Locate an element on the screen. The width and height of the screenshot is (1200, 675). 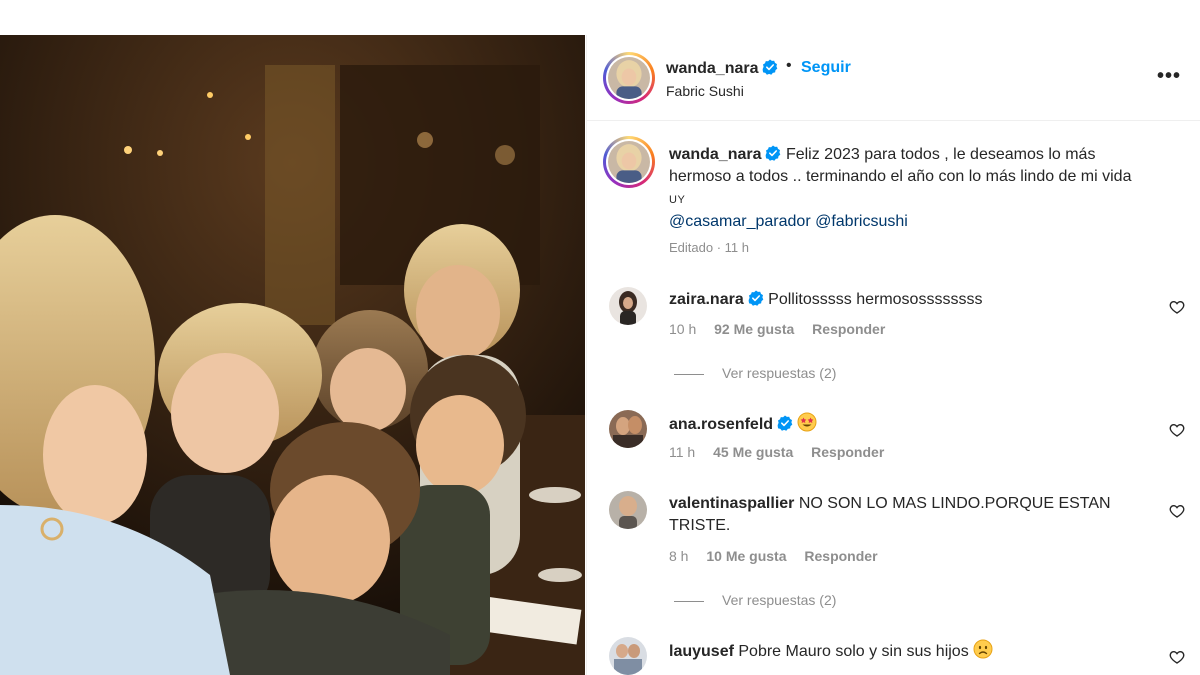
caption-username: wanda_nara is located at coordinates (715, 154).